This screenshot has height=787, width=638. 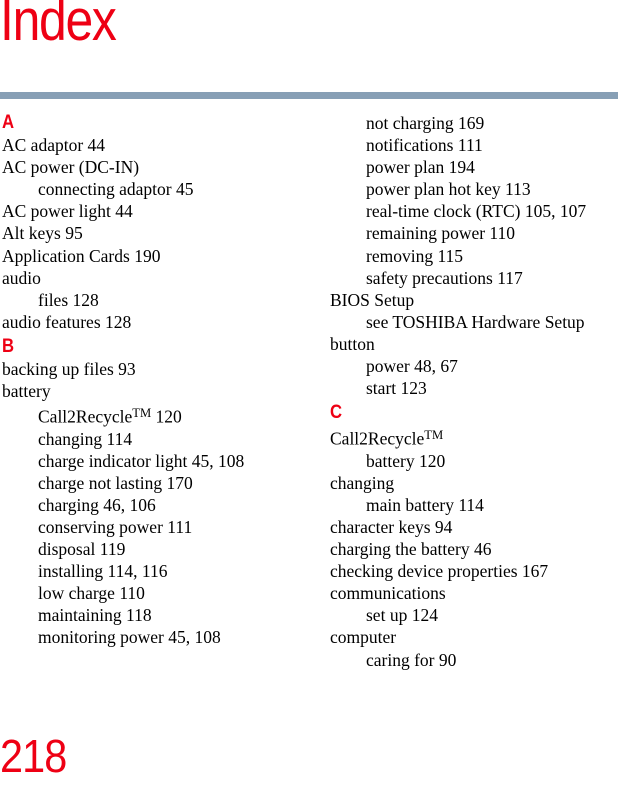 What do you see at coordinates (71, 167) in the screenshot?
I see `index-entry: AC power (DC-IN)` at bounding box center [71, 167].